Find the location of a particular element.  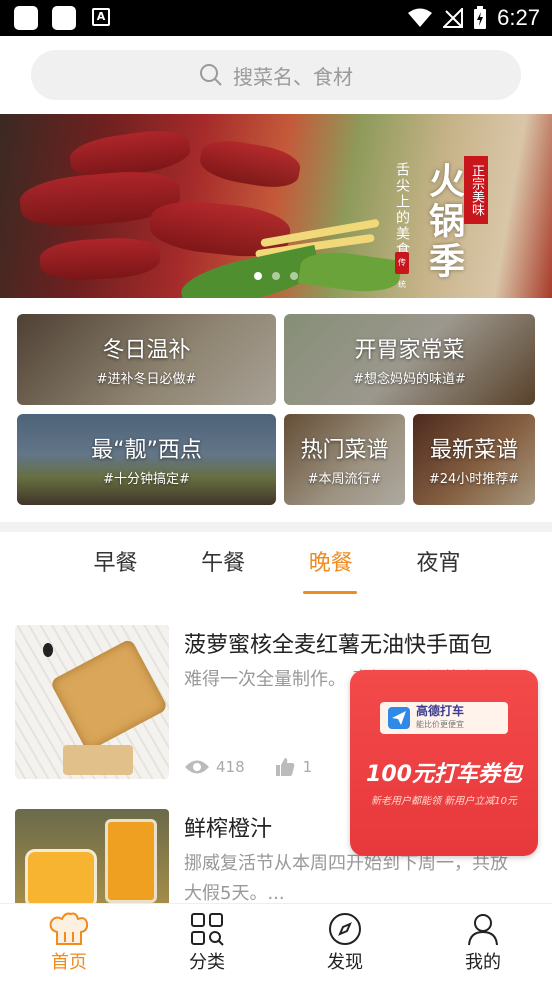

signal-icon is located at coordinates (453, 18).